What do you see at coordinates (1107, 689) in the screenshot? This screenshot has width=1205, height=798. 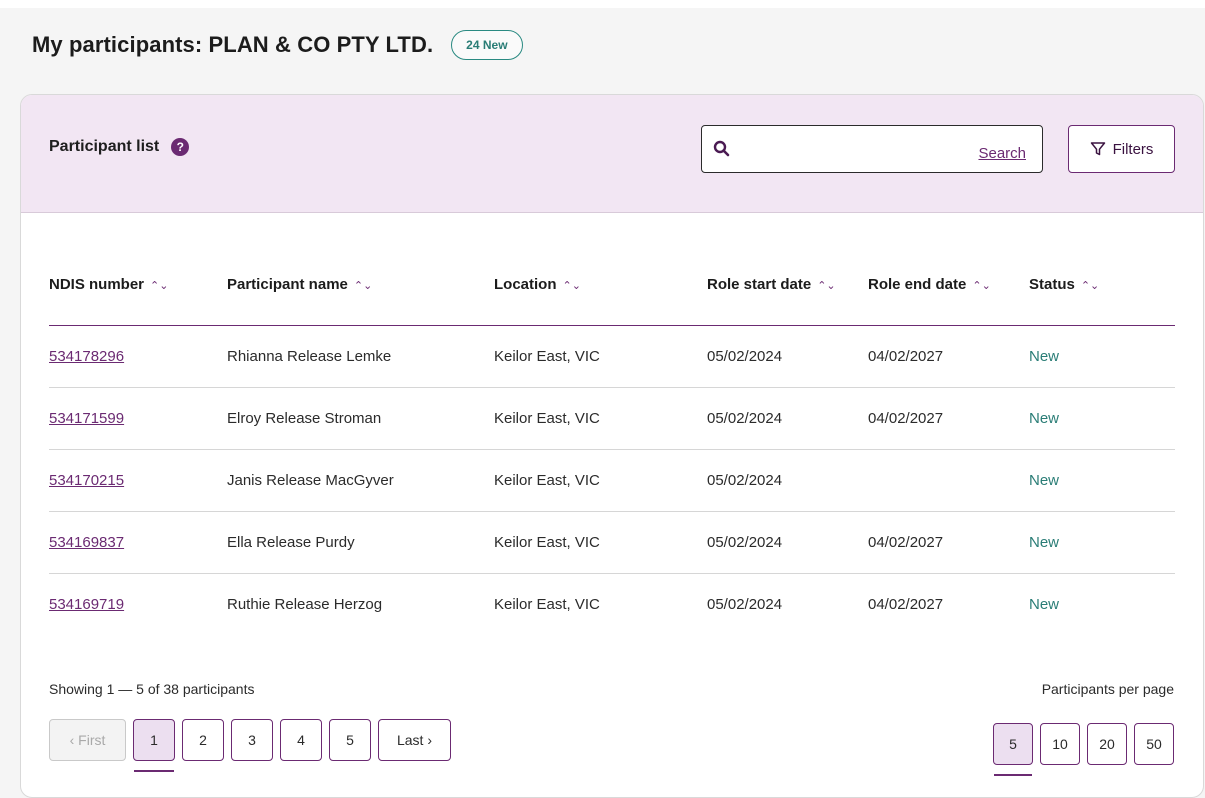 I see `per-page-label: Participants per page` at bounding box center [1107, 689].